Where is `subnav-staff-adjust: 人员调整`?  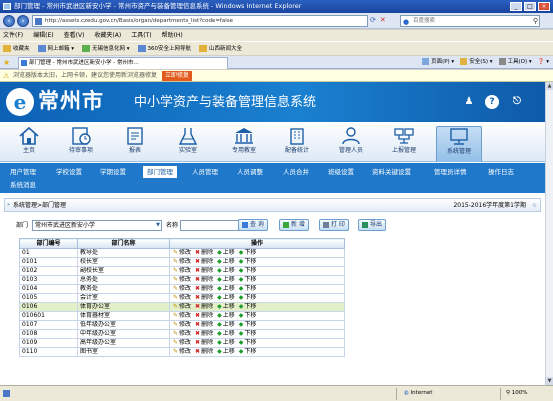 subnav-staff-adjust: 人员调整 is located at coordinates (250, 172).